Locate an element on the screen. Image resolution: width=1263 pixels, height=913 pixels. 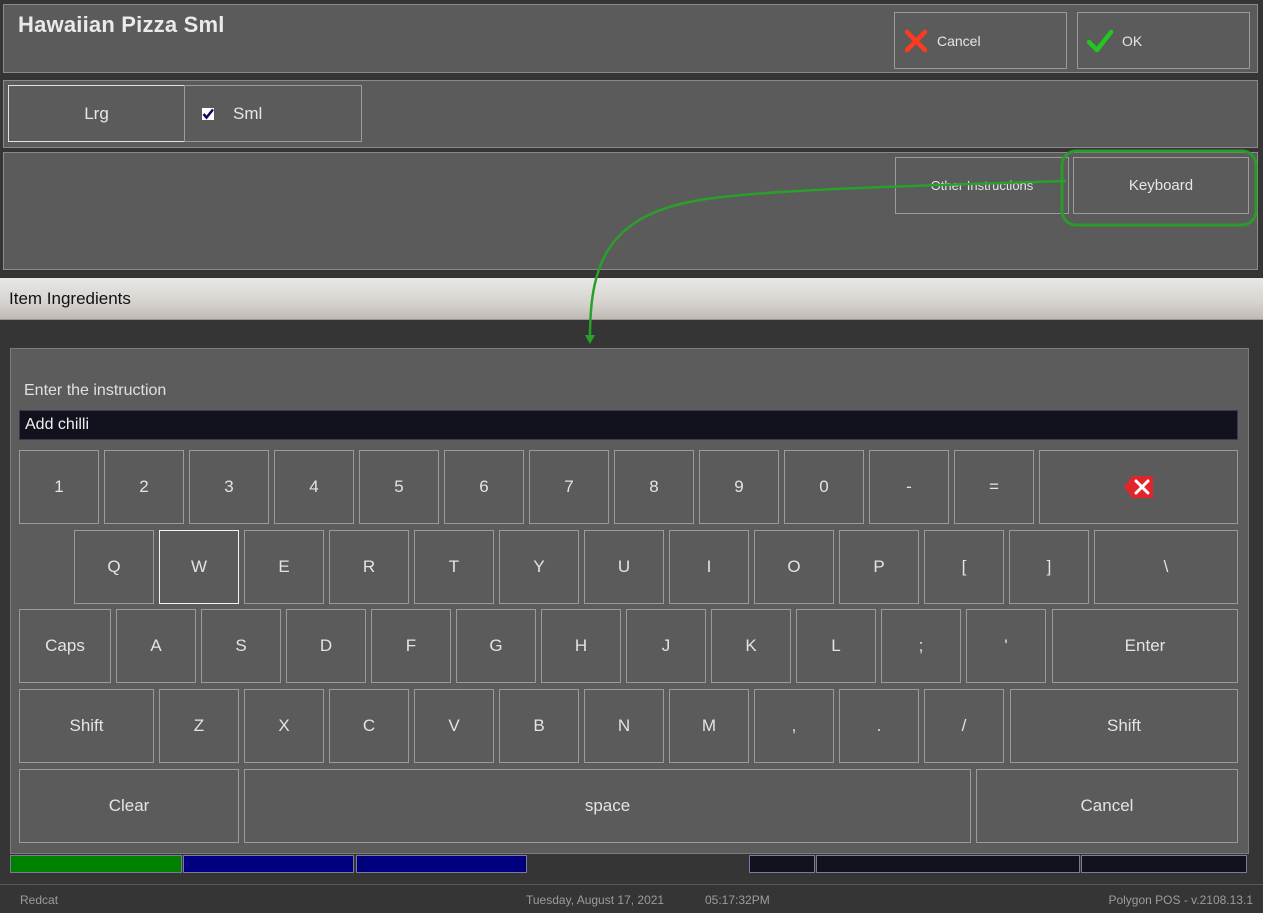
other-instructions-button: Other Instructions is located at coordinates (982, 185).